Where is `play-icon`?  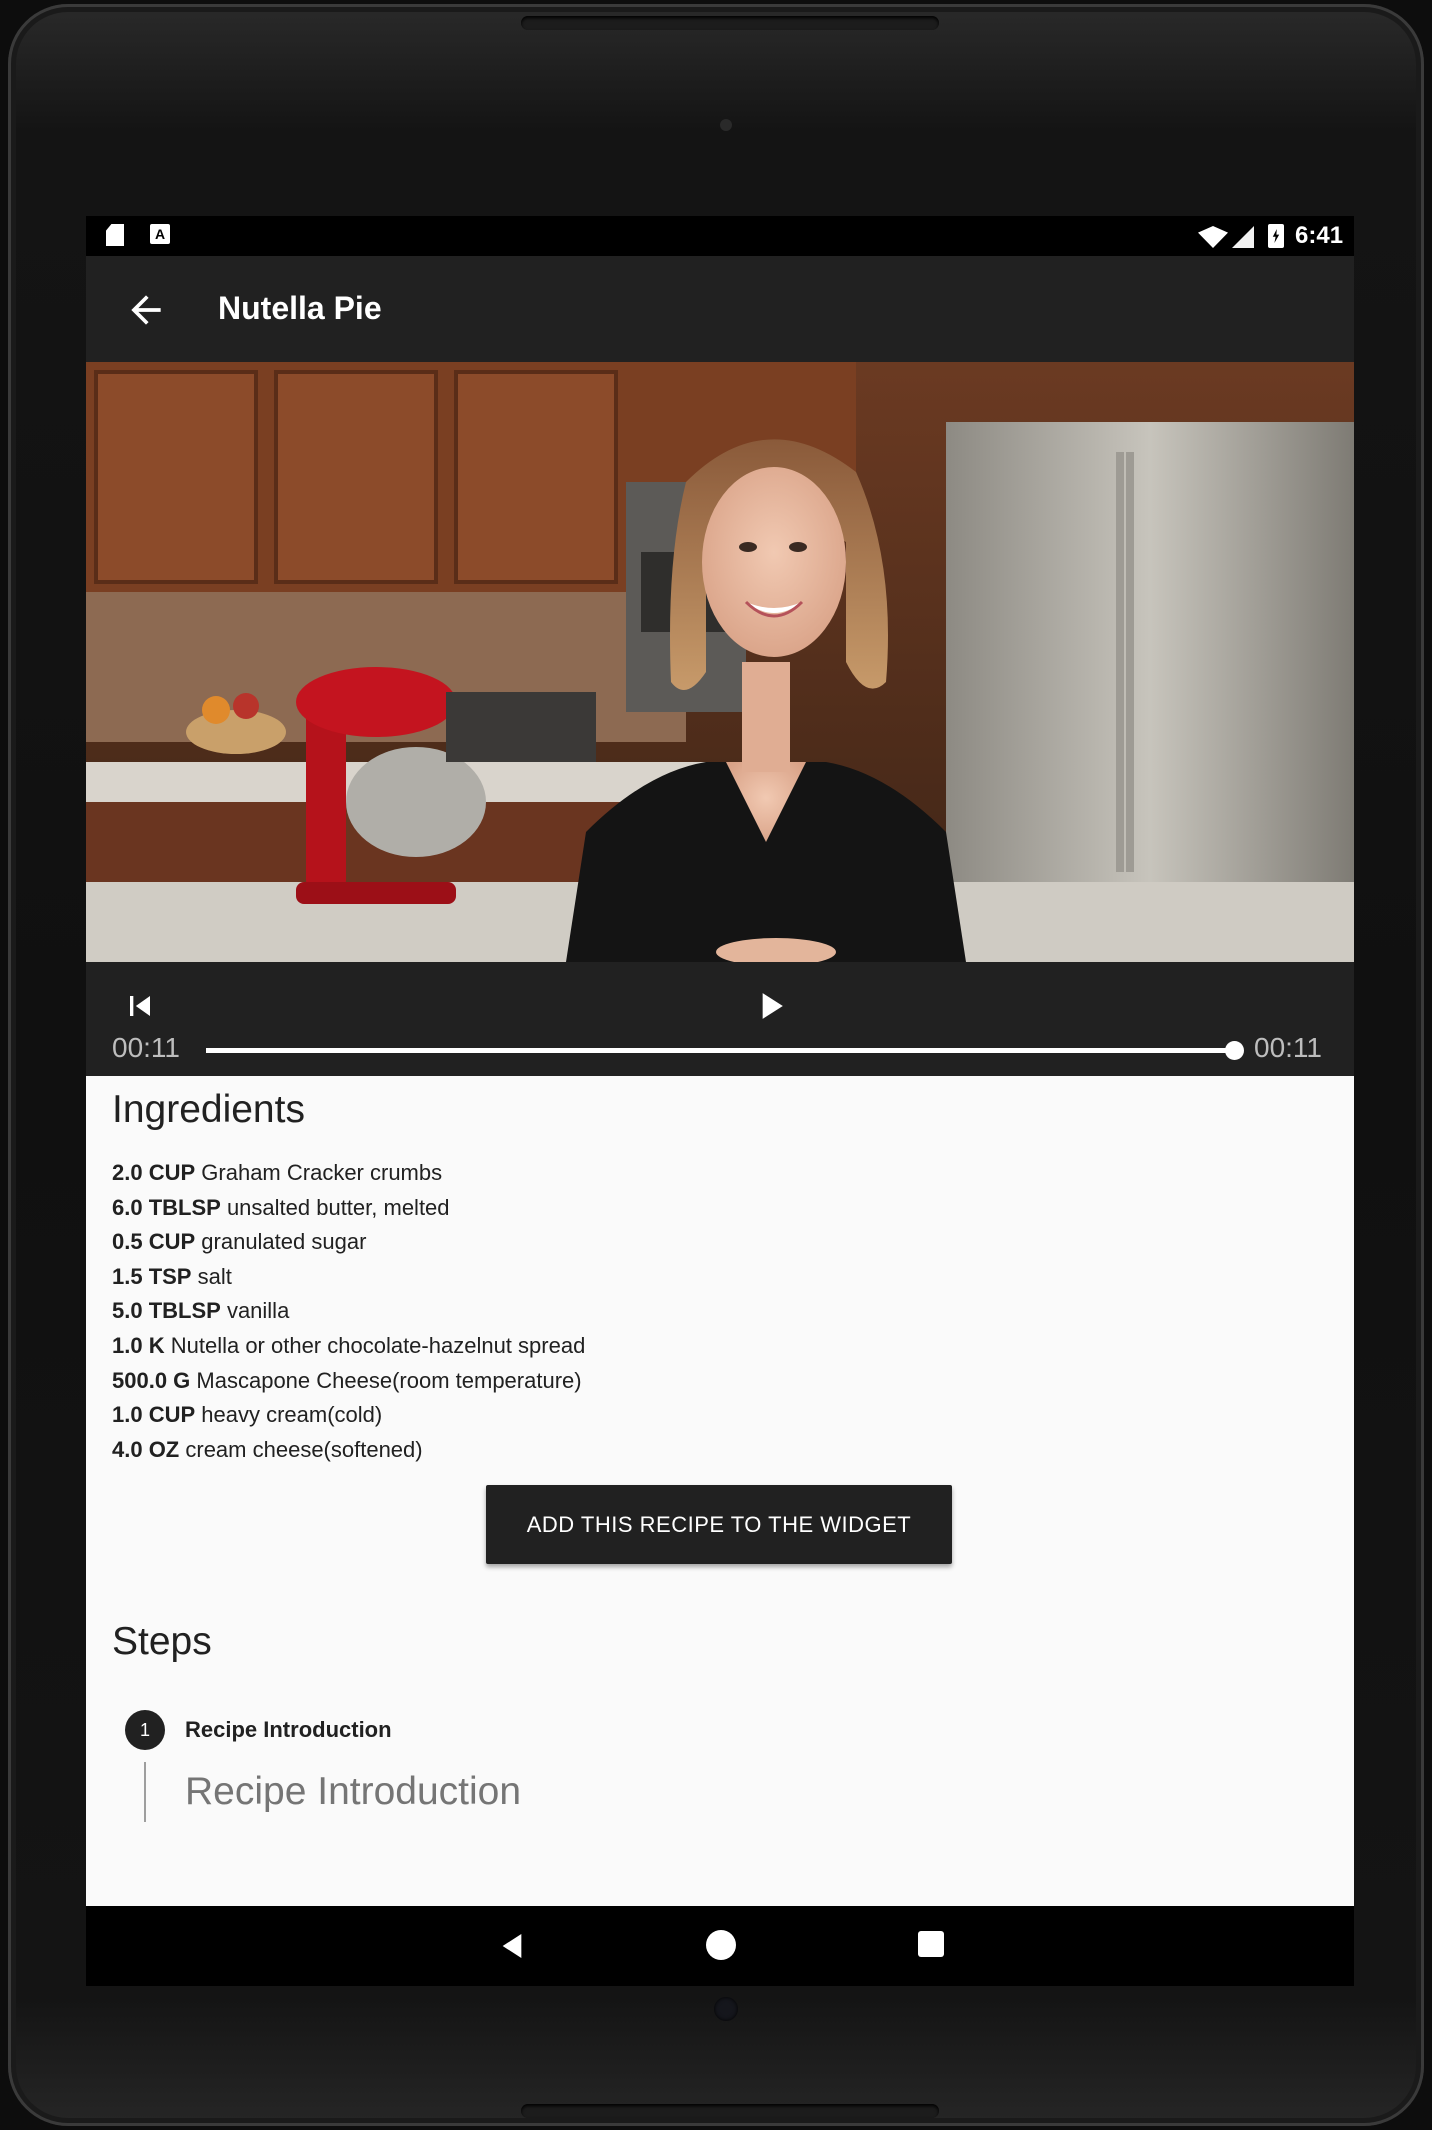 play-icon is located at coordinates (770, 1006).